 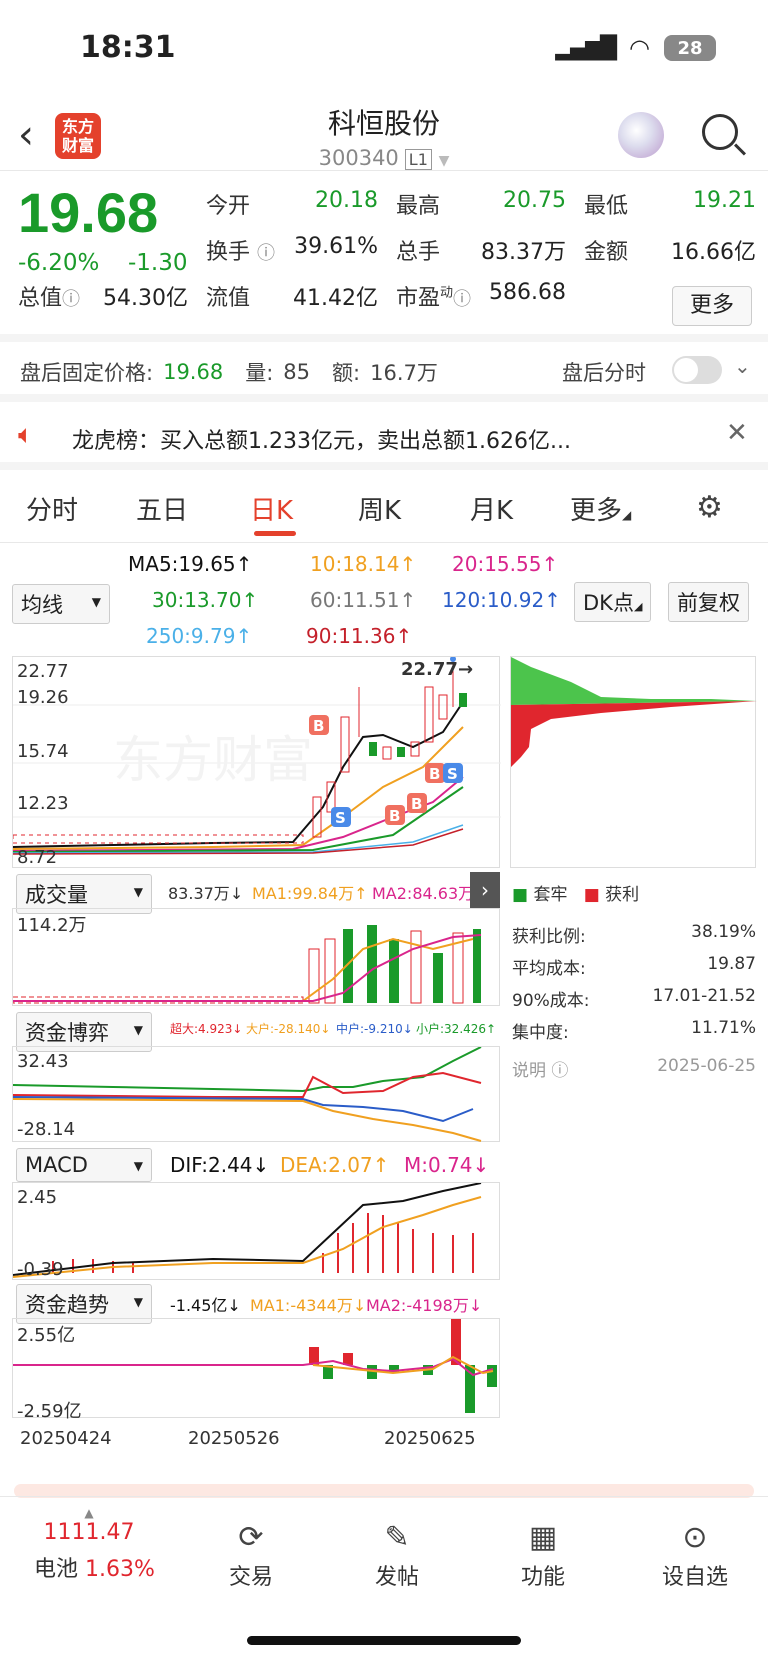 What do you see at coordinates (485, 890) in the screenshot?
I see `collapse-chip-arrow-icon: ›` at bounding box center [485, 890].